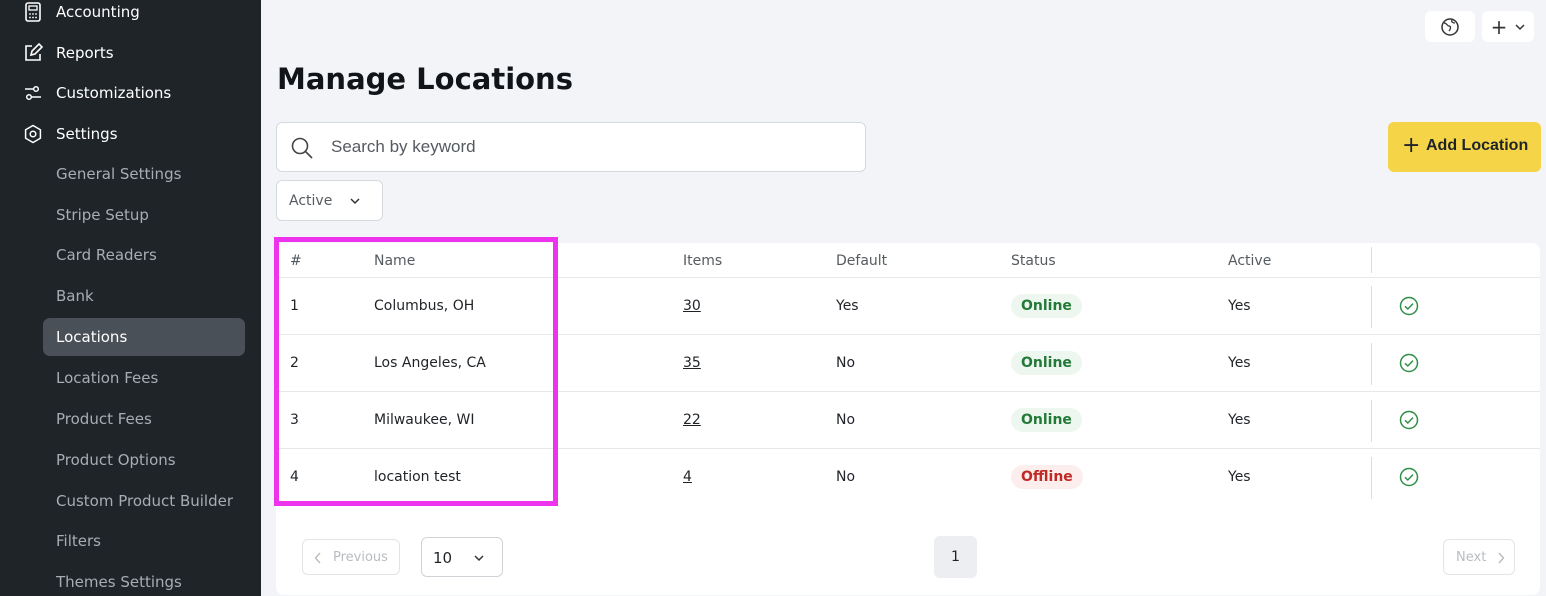 The height and width of the screenshot is (596, 1546). Describe the element at coordinates (144, 337) in the screenshot. I see `sidebar-item-locations: Locations` at that location.